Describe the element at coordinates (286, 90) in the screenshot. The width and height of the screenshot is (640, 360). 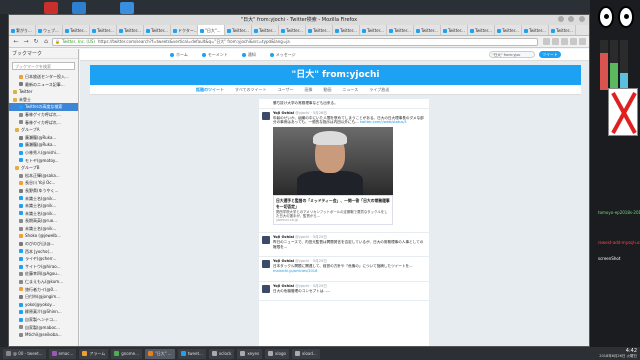
I see `search-tab: ユーザー` at that location.